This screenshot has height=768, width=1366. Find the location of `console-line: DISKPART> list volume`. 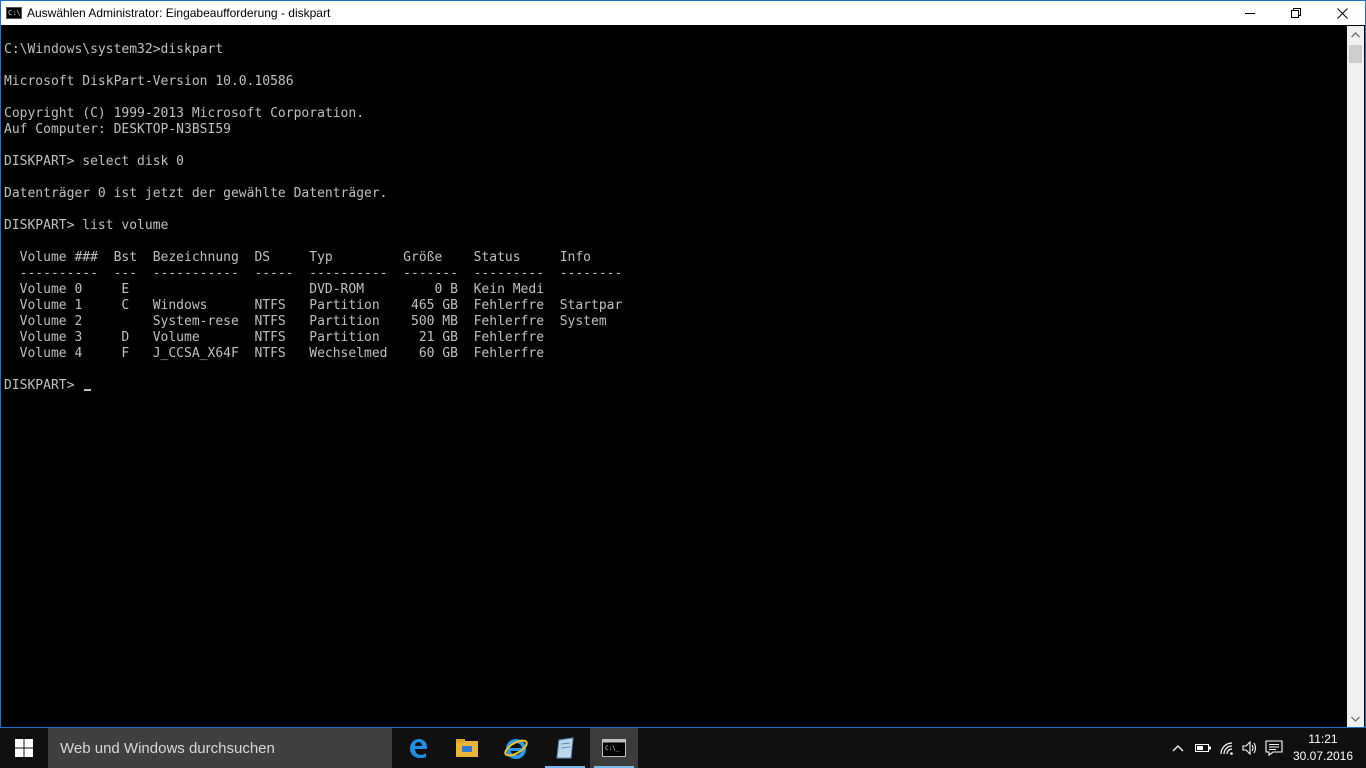

console-line: DISKPART> list volume is located at coordinates (86, 225).